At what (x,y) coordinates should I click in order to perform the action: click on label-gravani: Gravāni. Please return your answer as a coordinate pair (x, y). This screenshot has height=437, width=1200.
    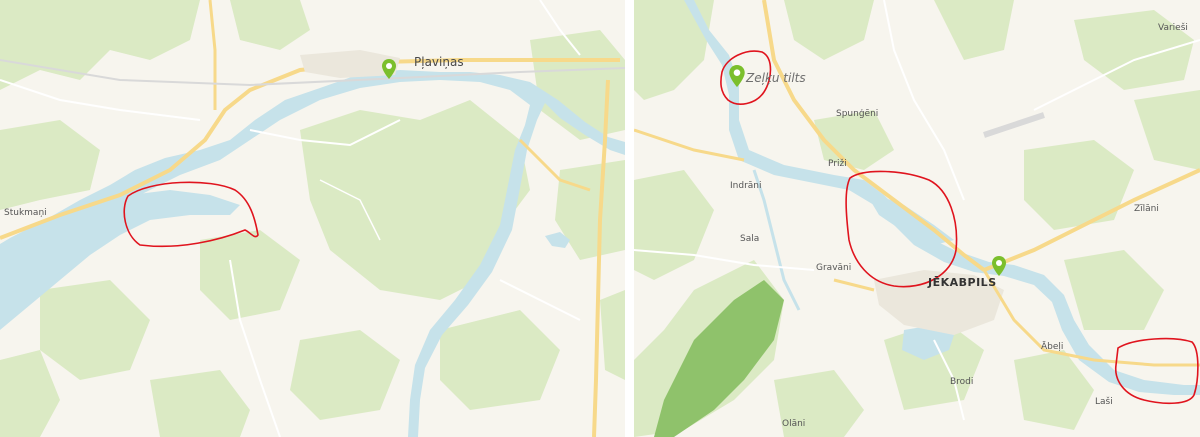
    Looking at the image, I should click on (834, 268).